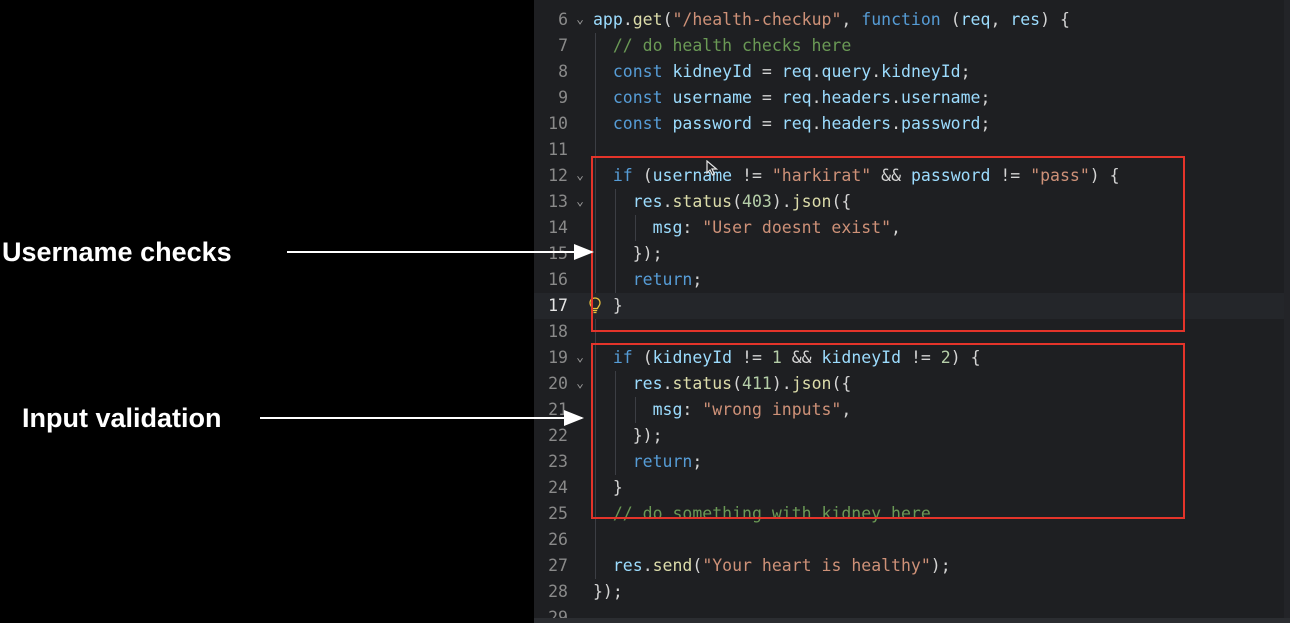 This screenshot has height=623, width=1290. I want to click on line-number: 6, so click(563, 19).